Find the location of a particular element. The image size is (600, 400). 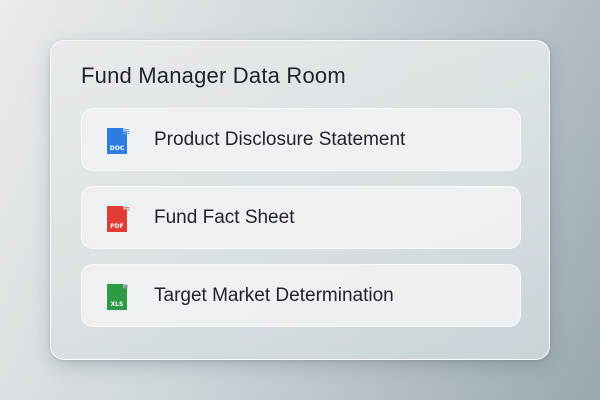

document-row-fund-fact-sheet: PDF Fund Fact Sheet is located at coordinates (301, 217).